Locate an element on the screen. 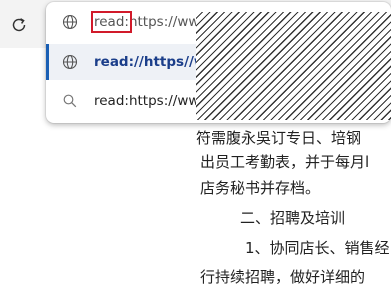 Image resolution: width=391 pixels, height=292 pixels. suggestion-text: read:https://www is located at coordinates (152, 101).